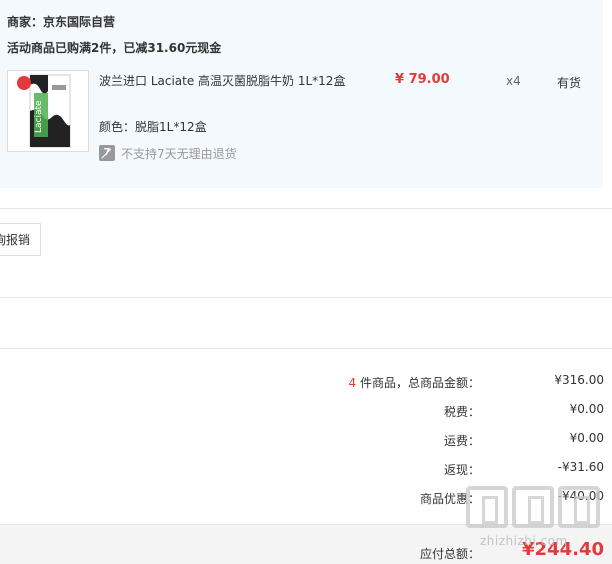 The image size is (612, 564). I want to click on tax-value: ¥0.00, so click(586, 409).